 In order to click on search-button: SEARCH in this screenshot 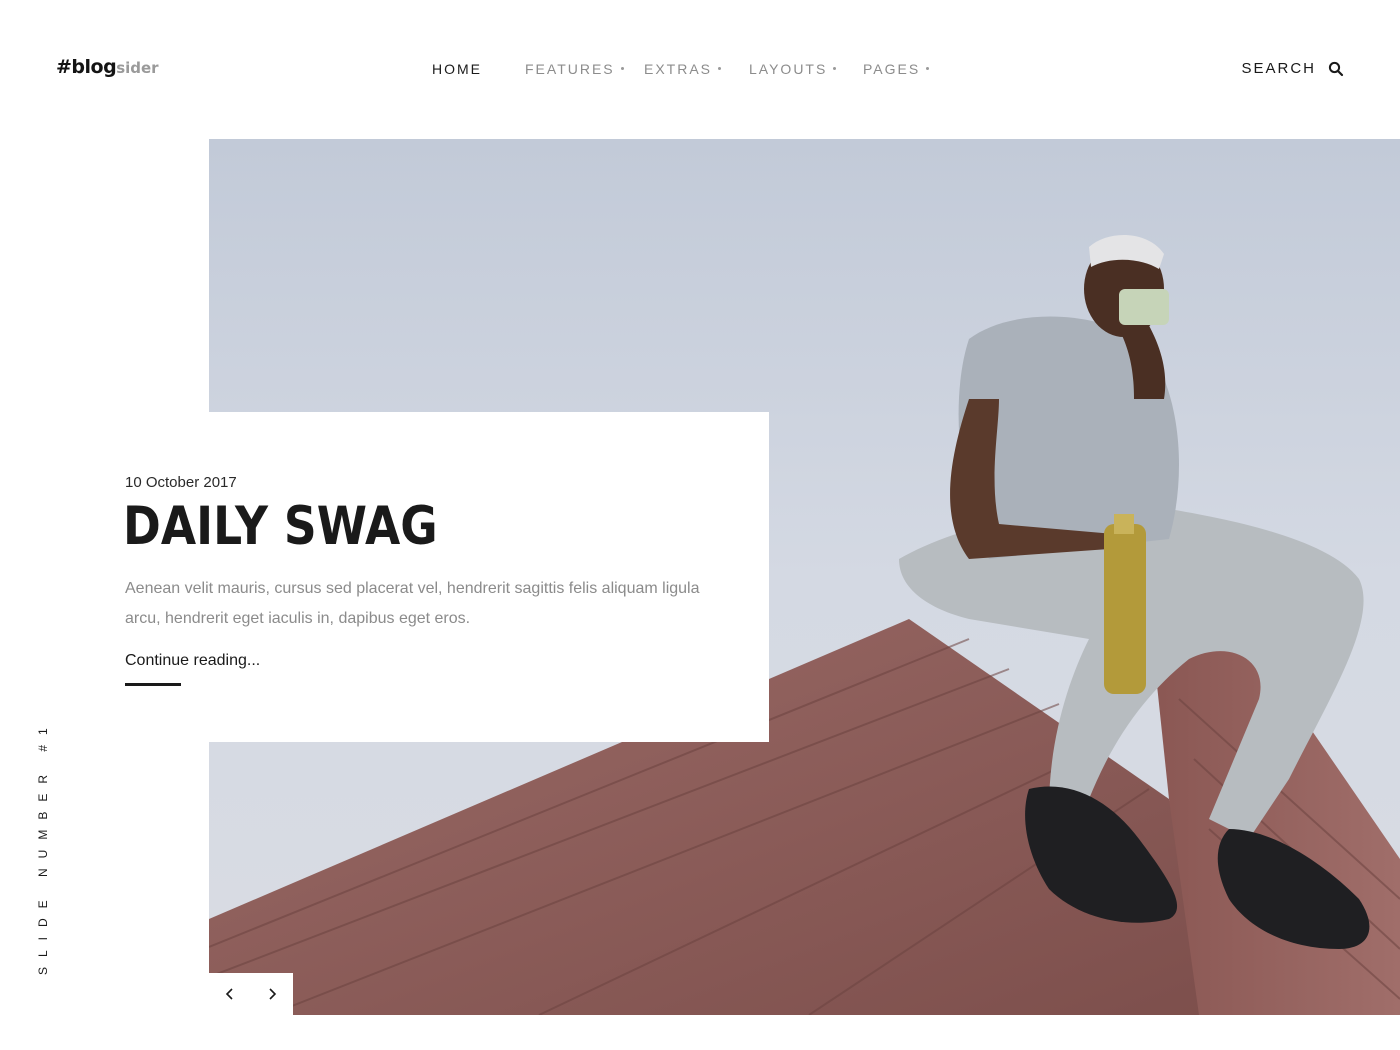, I will do `click(1292, 68)`.